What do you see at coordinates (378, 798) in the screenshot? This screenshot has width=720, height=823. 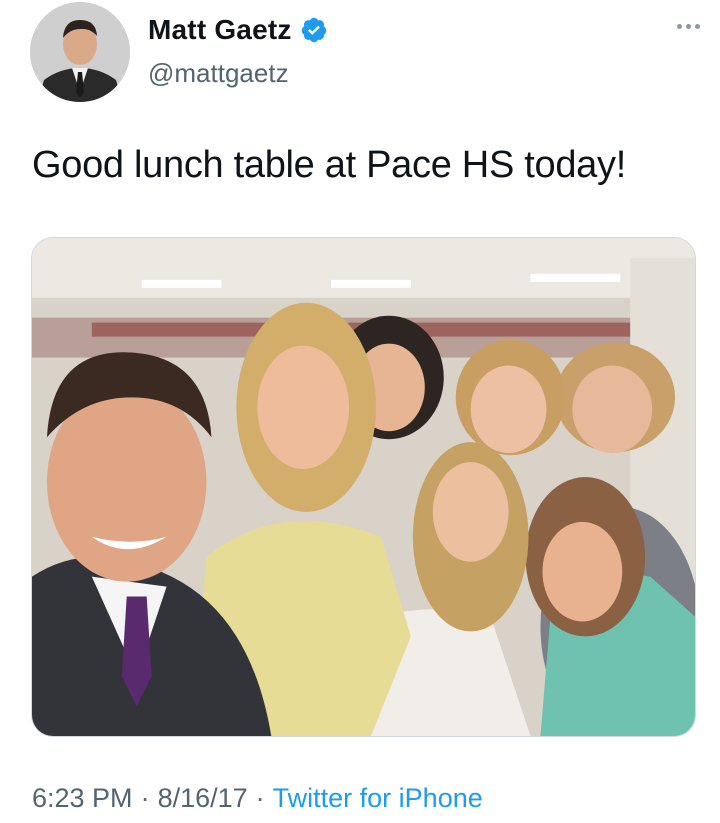 I see `tweet-source-link: Twitter for iPhone` at bounding box center [378, 798].